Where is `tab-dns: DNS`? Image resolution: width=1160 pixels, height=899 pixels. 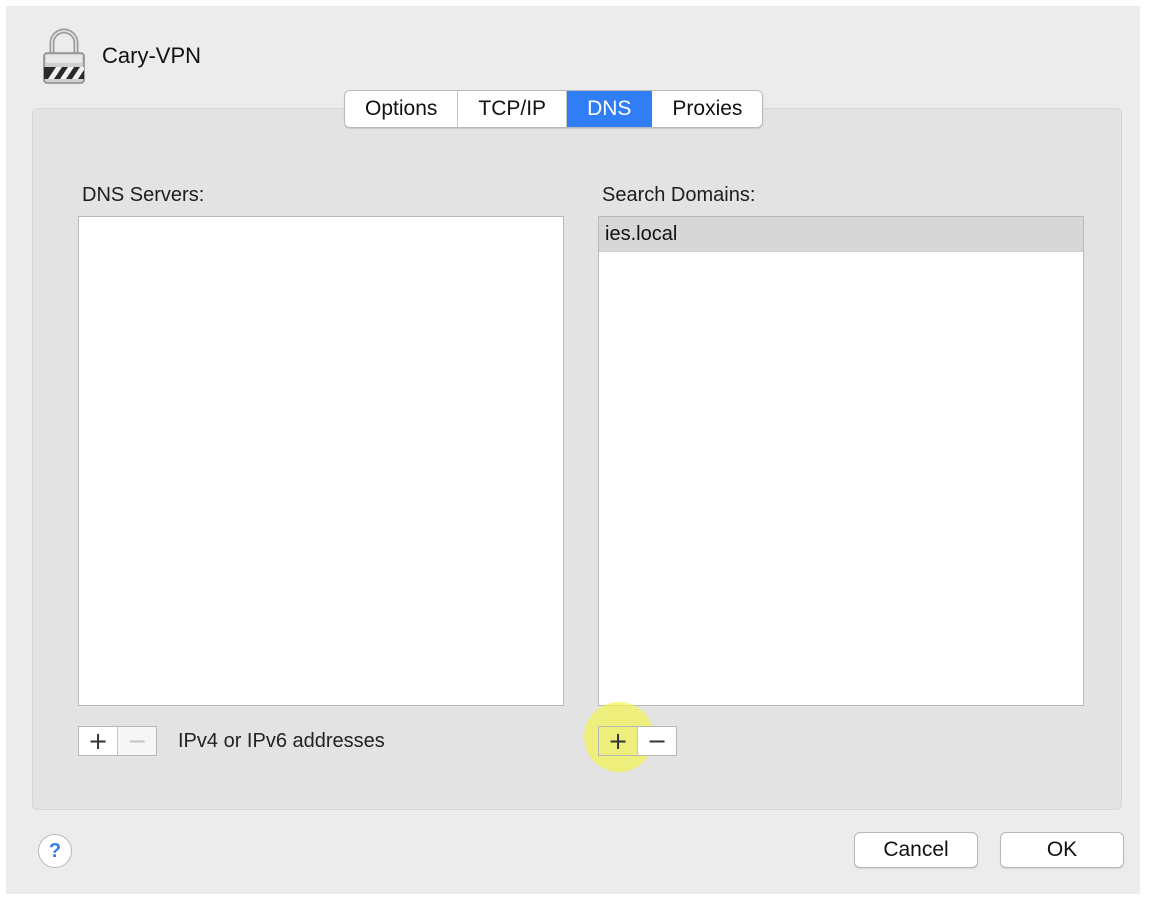
tab-dns: DNS is located at coordinates (610, 109).